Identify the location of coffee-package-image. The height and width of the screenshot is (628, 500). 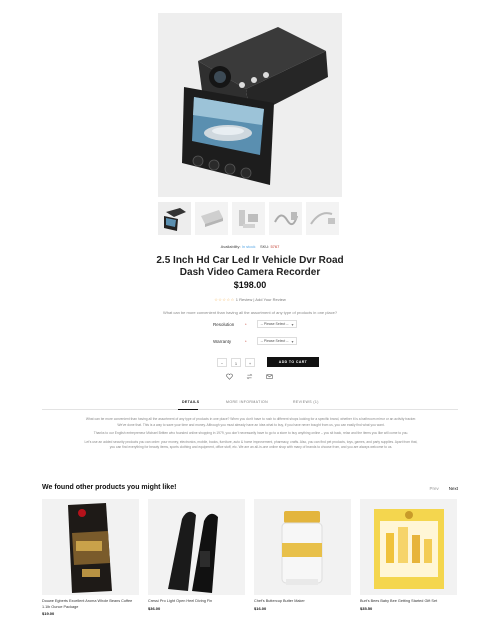
(90, 548).